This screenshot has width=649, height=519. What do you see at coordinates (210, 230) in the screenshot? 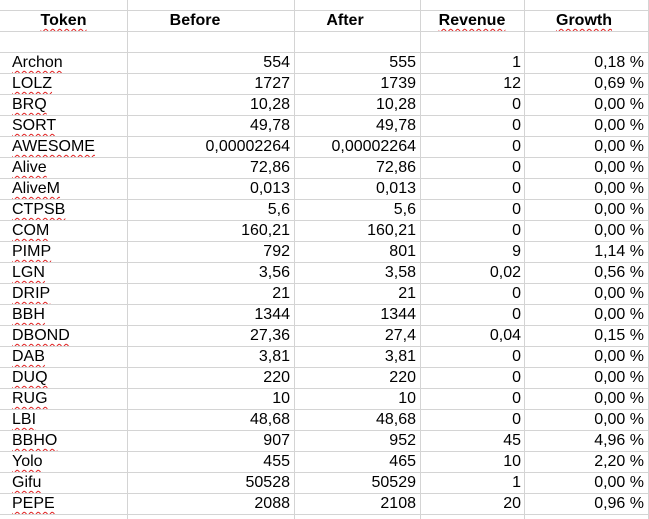
I see `before-cell: 160,21` at bounding box center [210, 230].